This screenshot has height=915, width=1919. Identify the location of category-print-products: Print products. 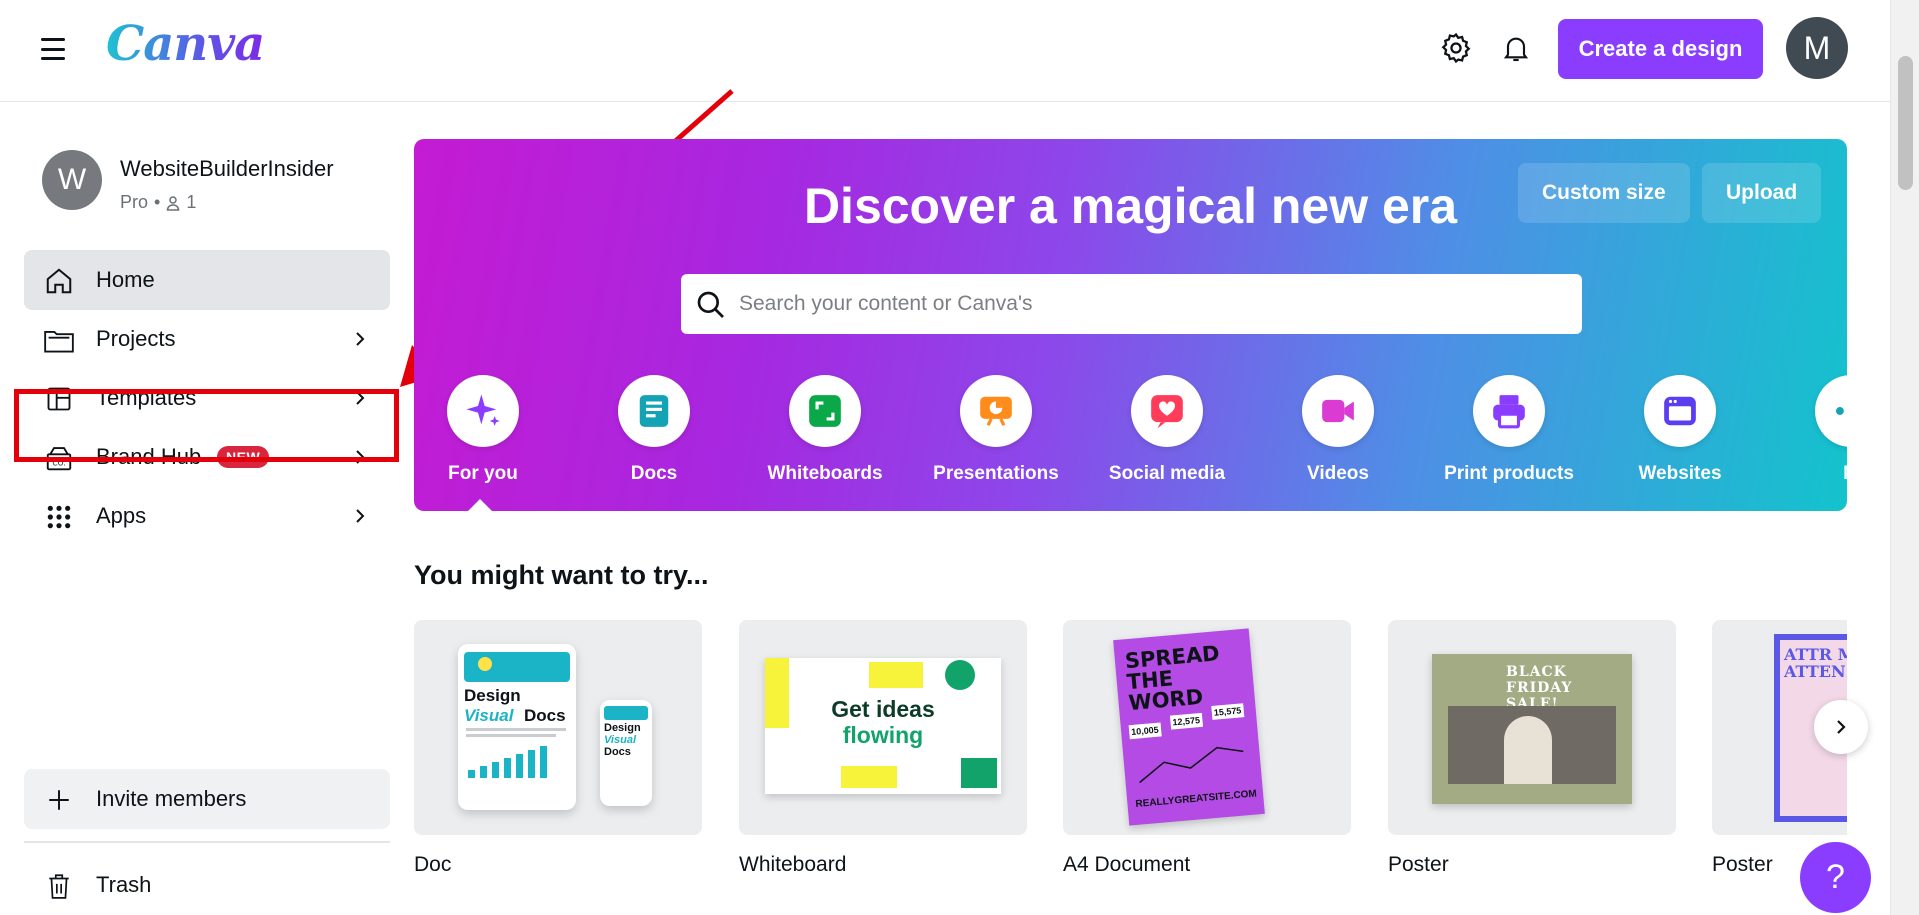
(1509, 430).